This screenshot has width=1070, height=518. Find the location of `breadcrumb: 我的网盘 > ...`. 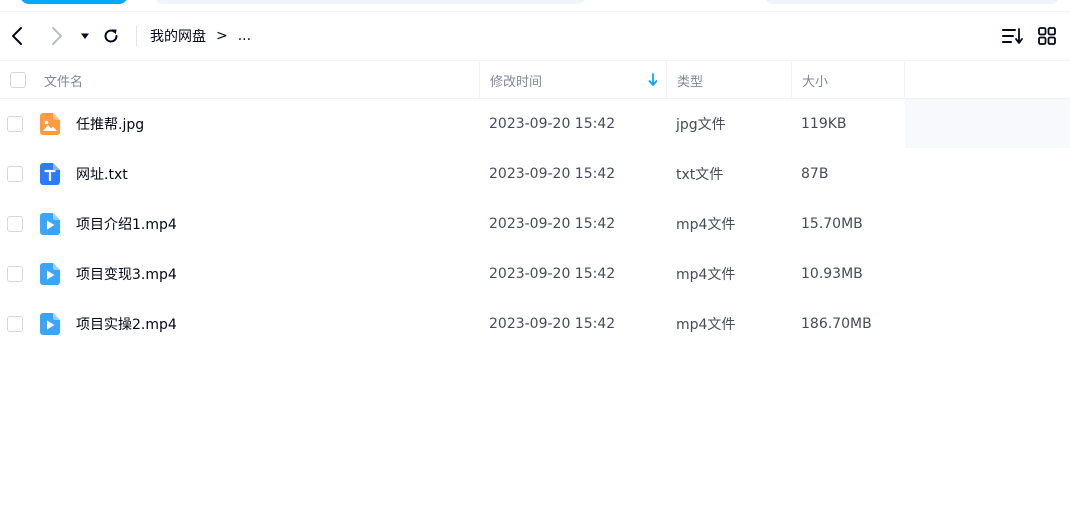

breadcrumb: 我的网盘 > ... is located at coordinates (200, 36).